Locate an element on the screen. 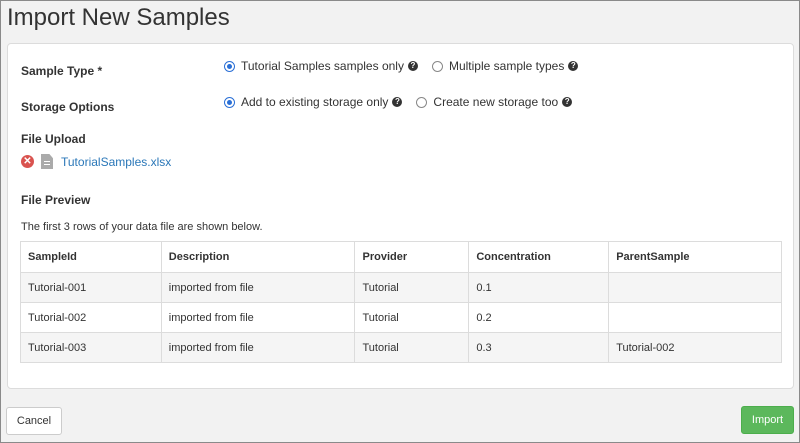  file-name-link: TutorialSamples.xlsx is located at coordinates (116, 162).